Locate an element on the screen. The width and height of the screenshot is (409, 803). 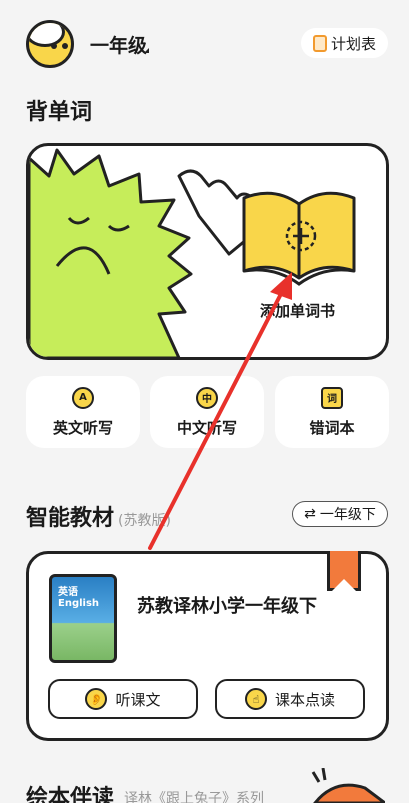
finger-tap-icon: ☝ is located at coordinates (255, 699).